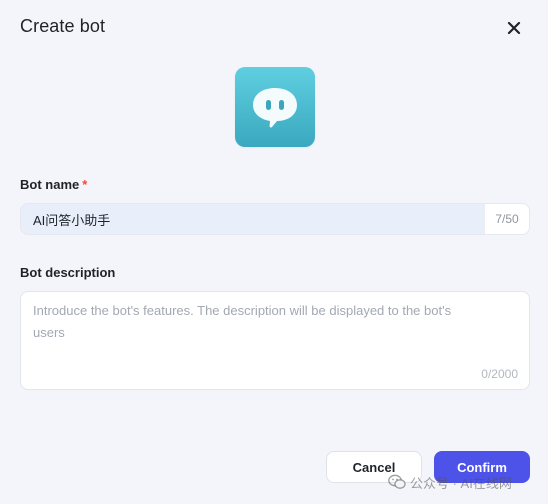 The image size is (548, 504). I want to click on bot-name-field: 7/50, so click(275, 219).